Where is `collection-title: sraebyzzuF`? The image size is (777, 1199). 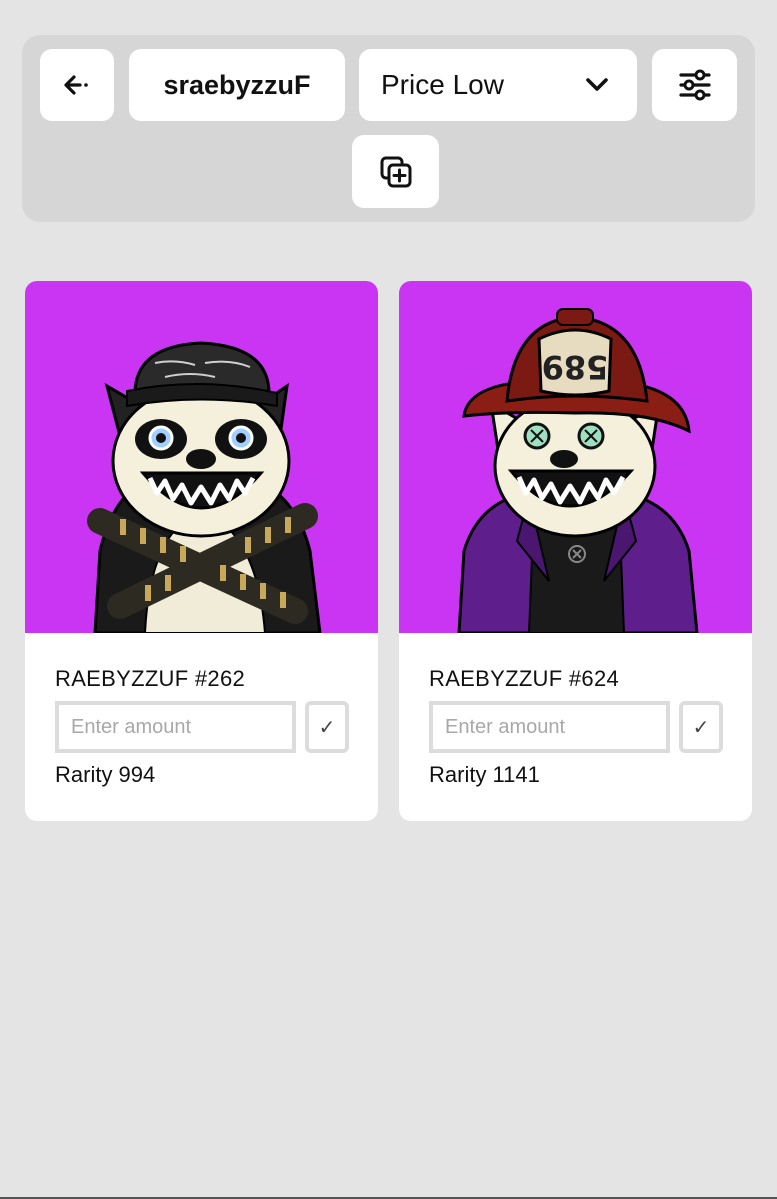 collection-title: sraebyzzuF is located at coordinates (237, 84).